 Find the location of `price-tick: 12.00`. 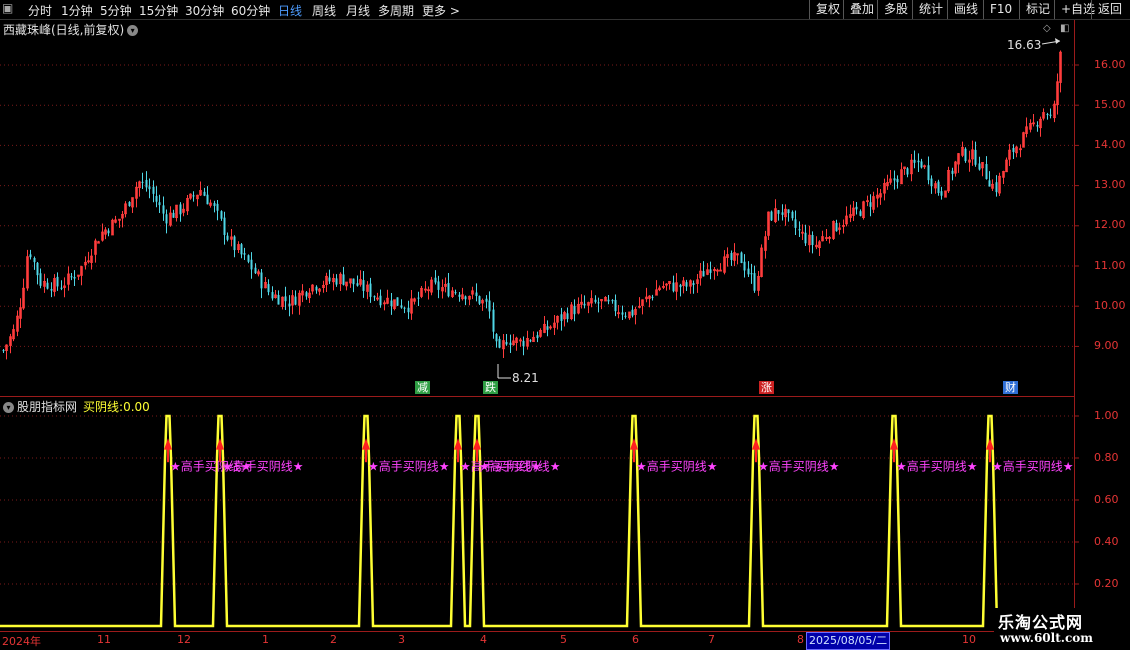

price-tick: 12.00 is located at coordinates (1110, 224).